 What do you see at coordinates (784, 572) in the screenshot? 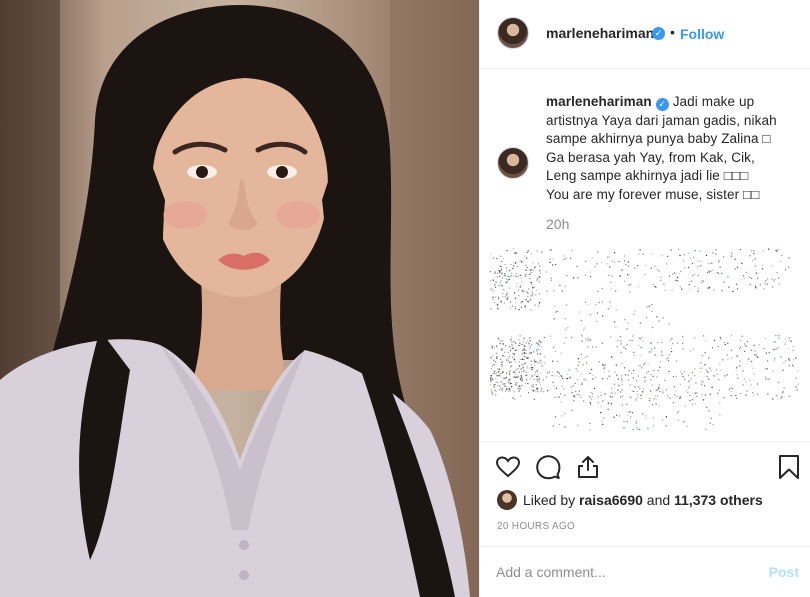
I see `post-comment-button: Post` at bounding box center [784, 572].